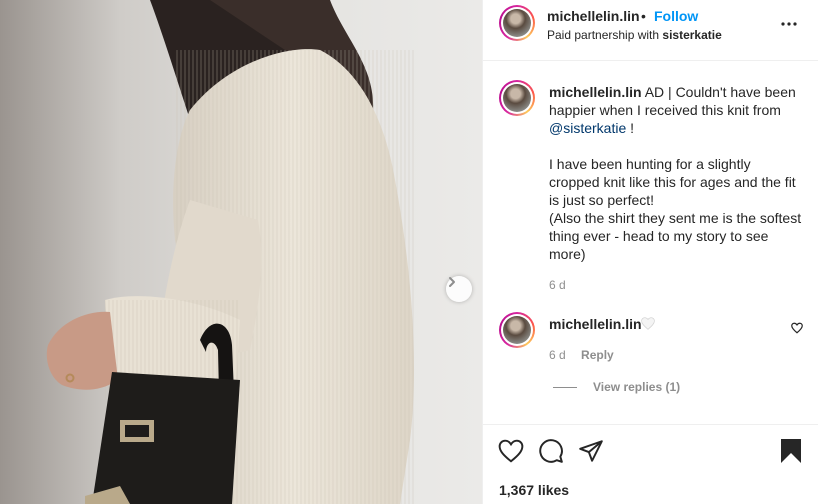 This screenshot has width=818, height=504. I want to click on partner-link: sisterkatie, so click(691, 35).